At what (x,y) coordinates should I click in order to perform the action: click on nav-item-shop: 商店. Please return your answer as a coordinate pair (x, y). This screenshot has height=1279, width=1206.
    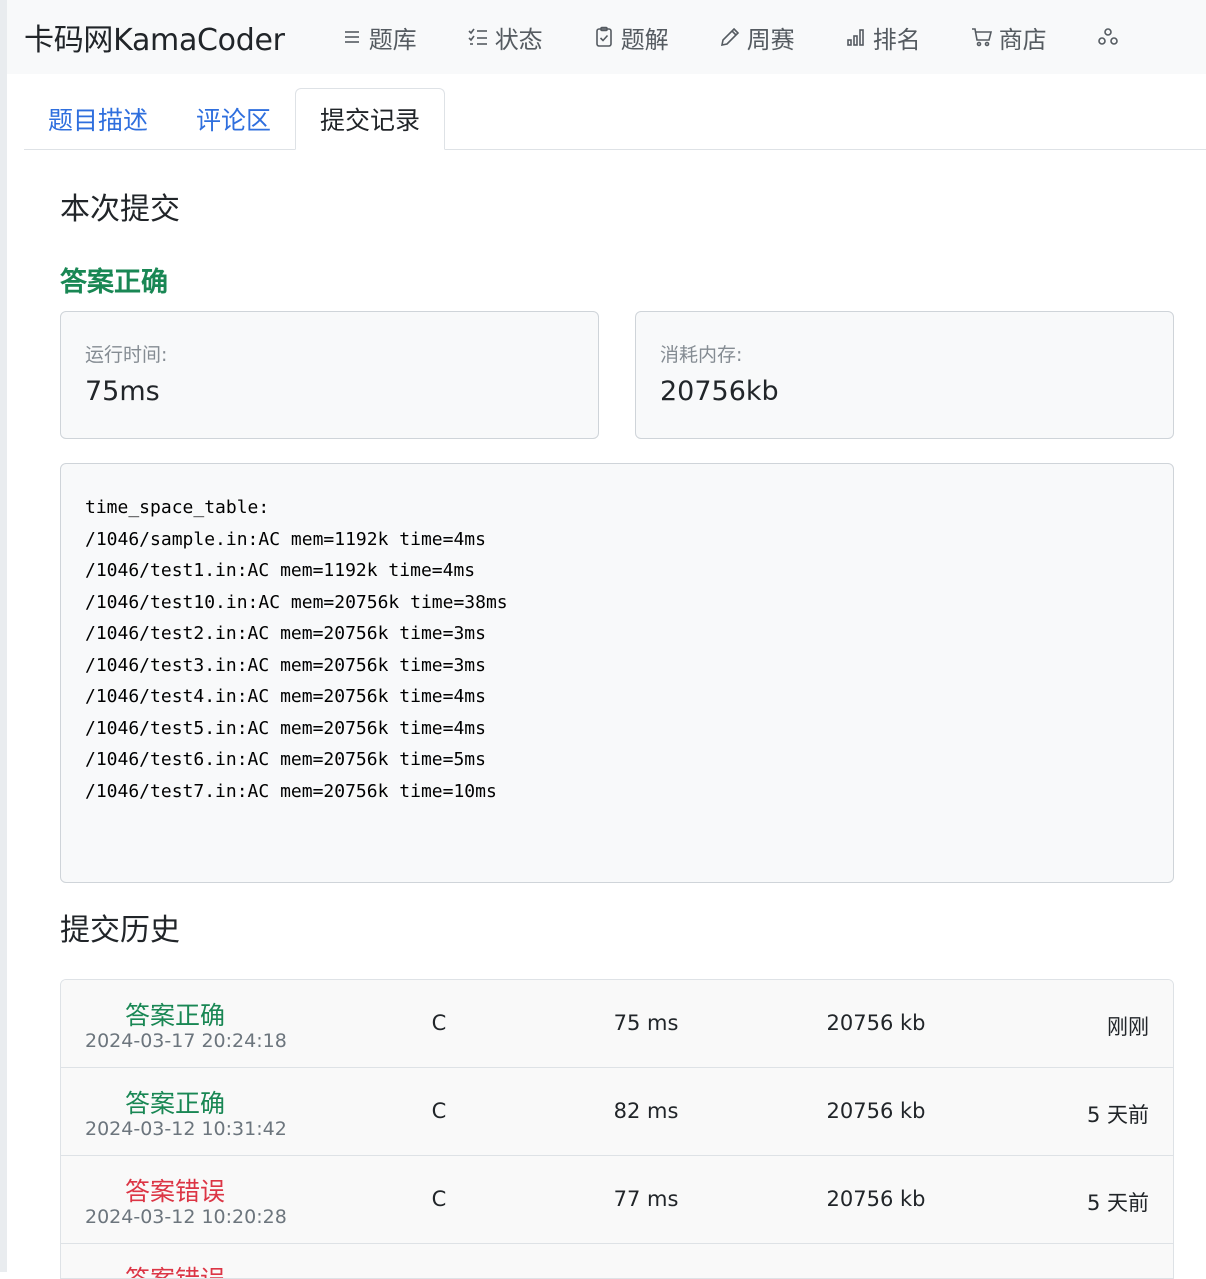
    Looking at the image, I should click on (1009, 37).